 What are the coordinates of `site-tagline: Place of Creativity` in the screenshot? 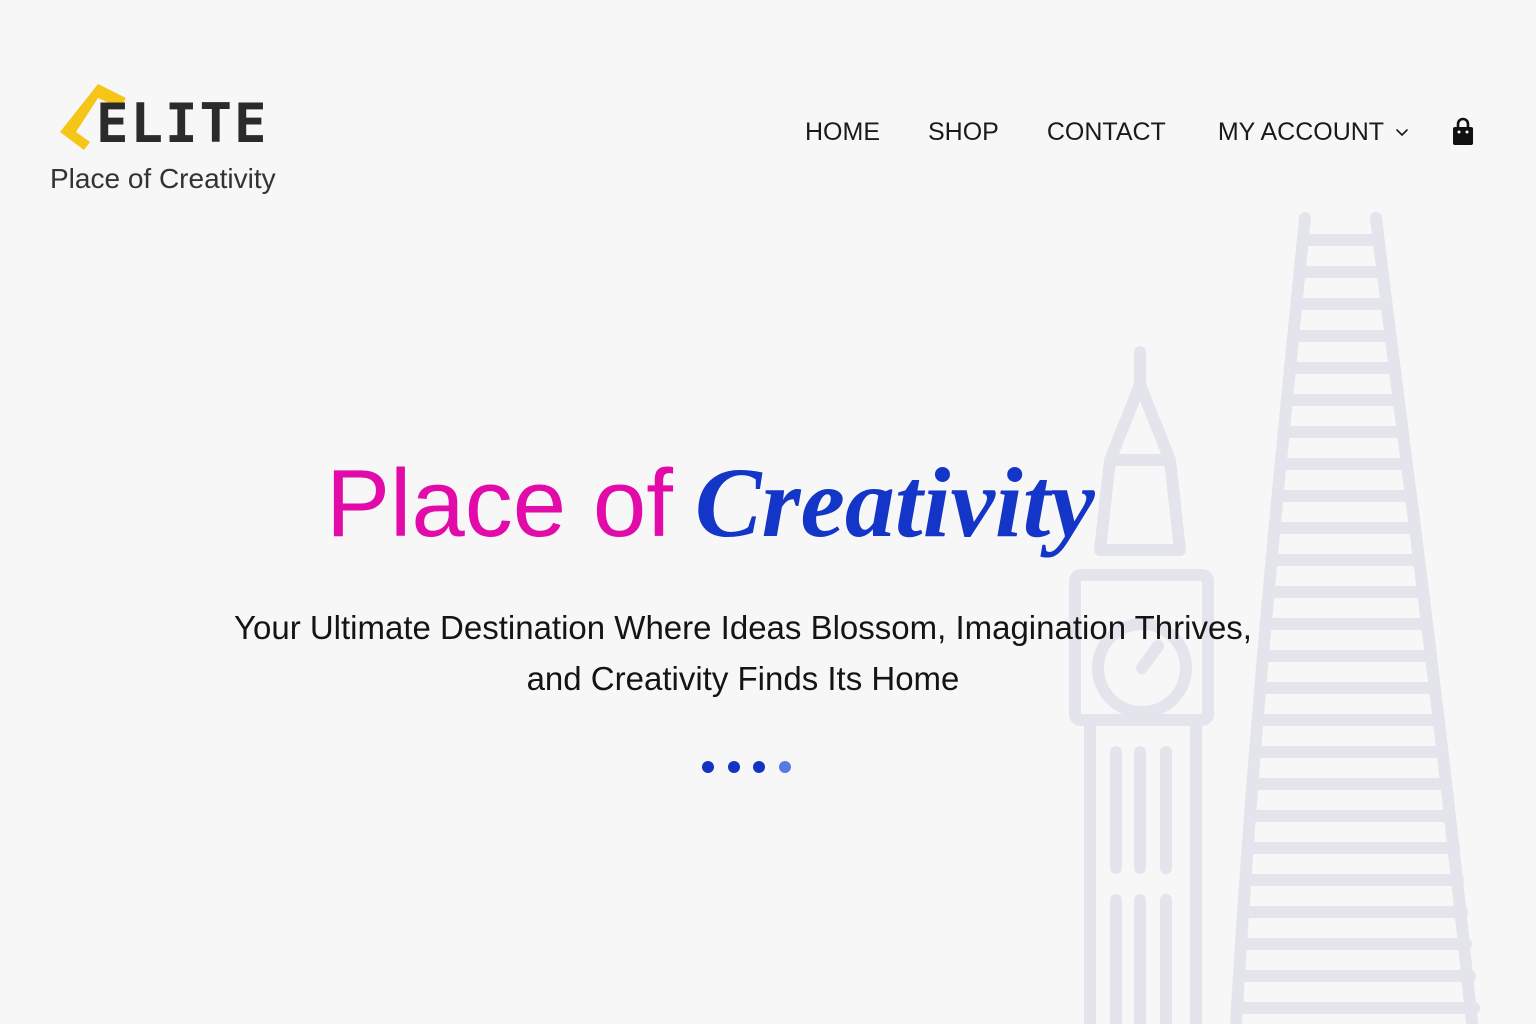 It's located at (163, 178).